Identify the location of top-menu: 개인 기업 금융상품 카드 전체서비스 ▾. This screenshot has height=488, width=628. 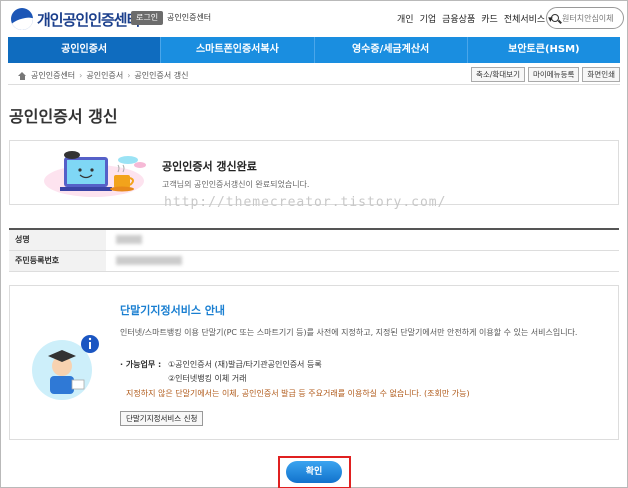
(475, 18).